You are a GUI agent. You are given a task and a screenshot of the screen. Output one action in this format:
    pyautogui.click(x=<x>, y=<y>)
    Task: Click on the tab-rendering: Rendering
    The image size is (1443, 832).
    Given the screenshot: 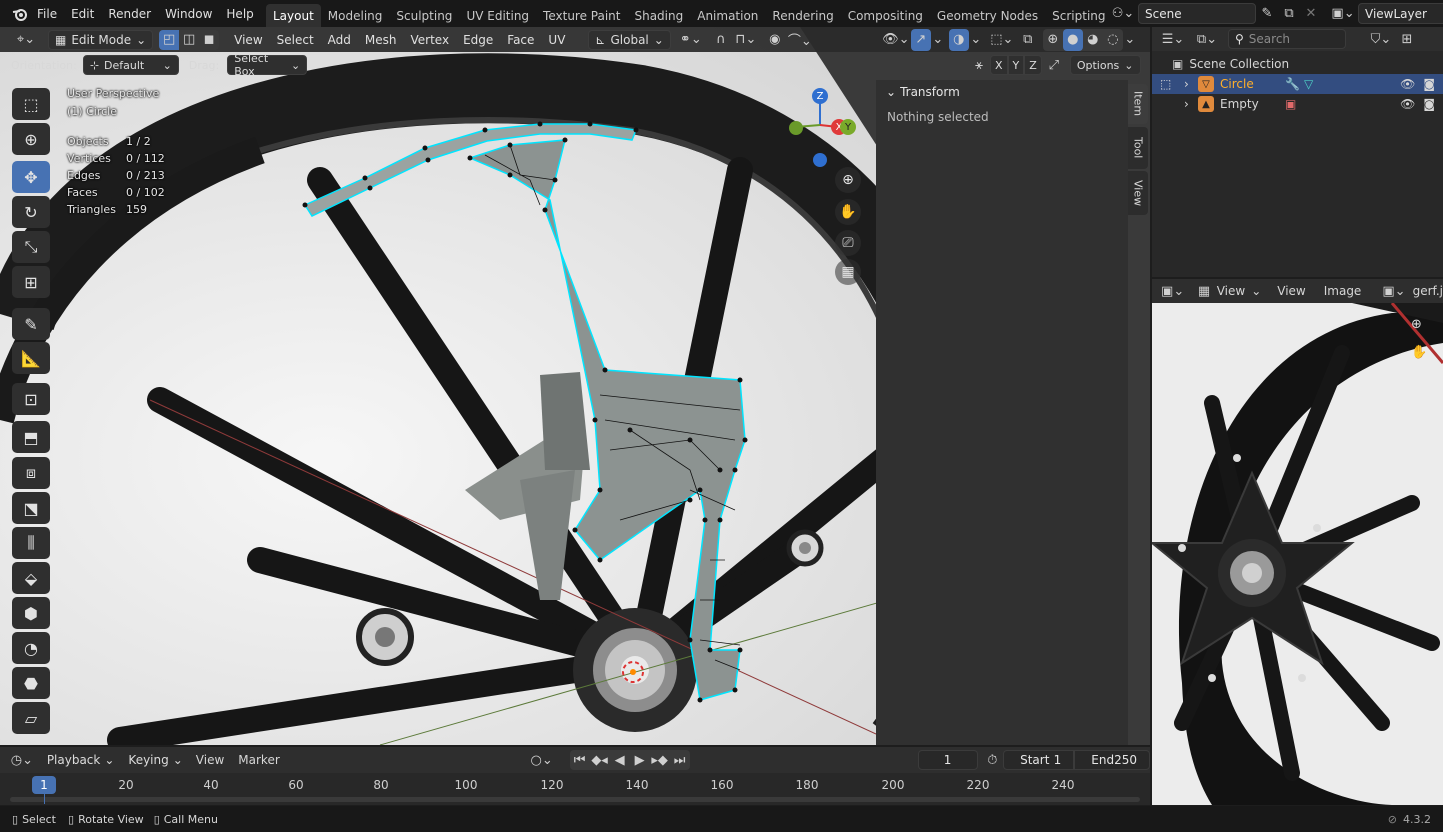 What is the action you would take?
    pyautogui.click(x=802, y=15)
    